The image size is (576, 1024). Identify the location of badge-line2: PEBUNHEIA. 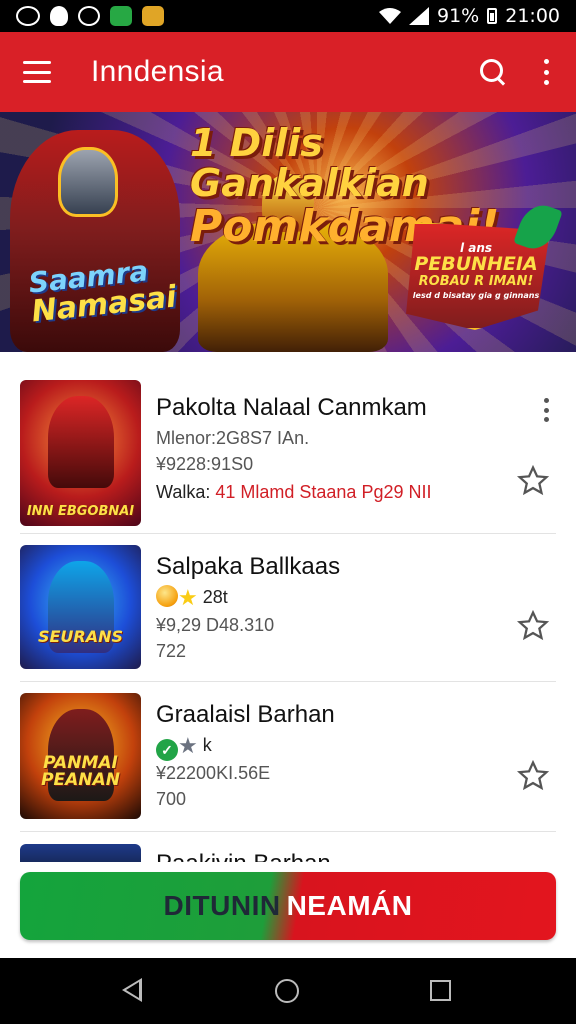
(476, 263).